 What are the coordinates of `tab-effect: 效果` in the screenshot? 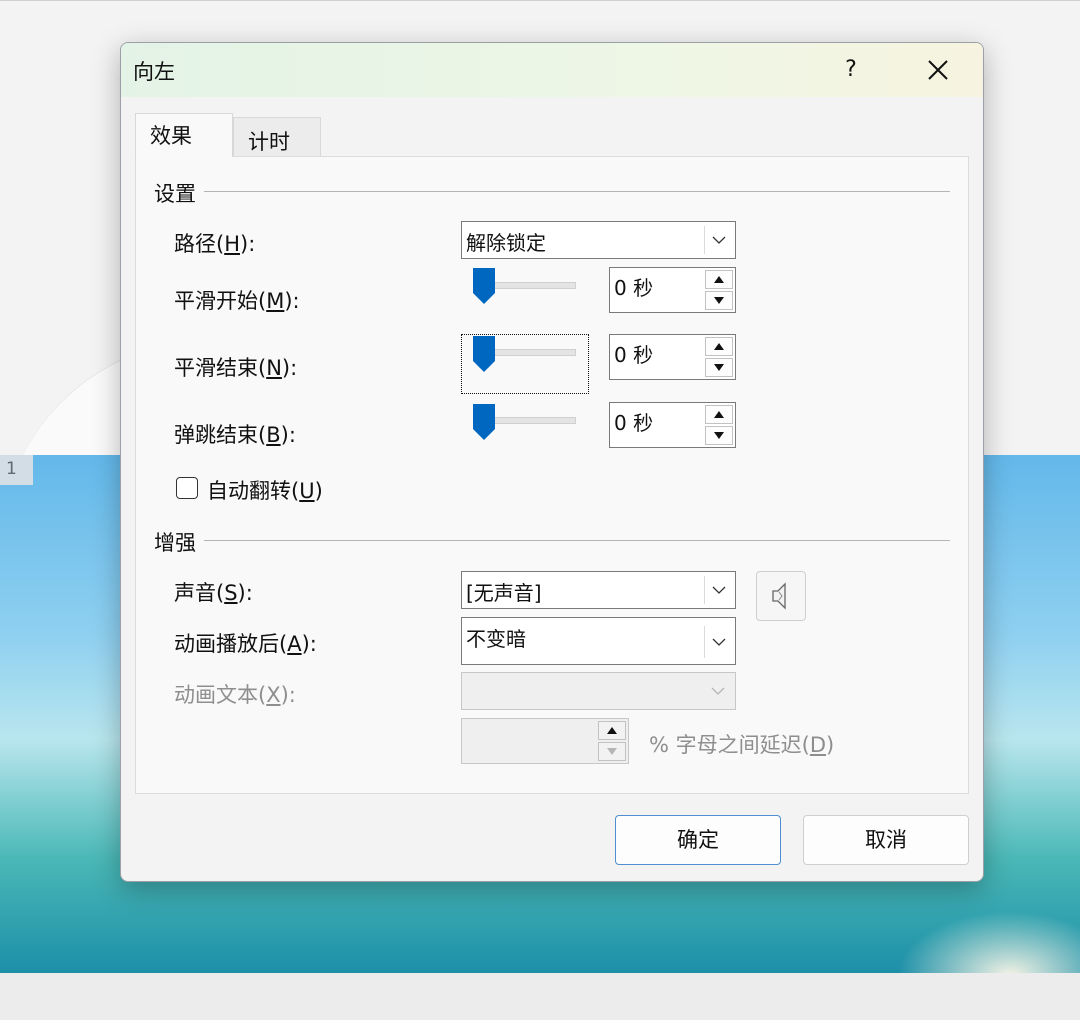 It's located at (184, 135).